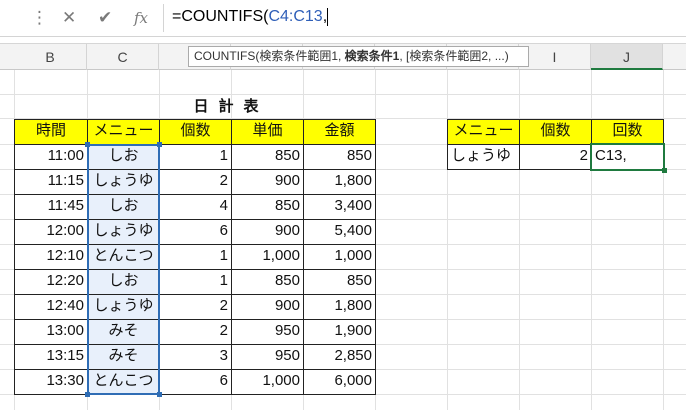  What do you see at coordinates (69, 18) in the screenshot?
I see `cancel-icon: ✕` at bounding box center [69, 18].